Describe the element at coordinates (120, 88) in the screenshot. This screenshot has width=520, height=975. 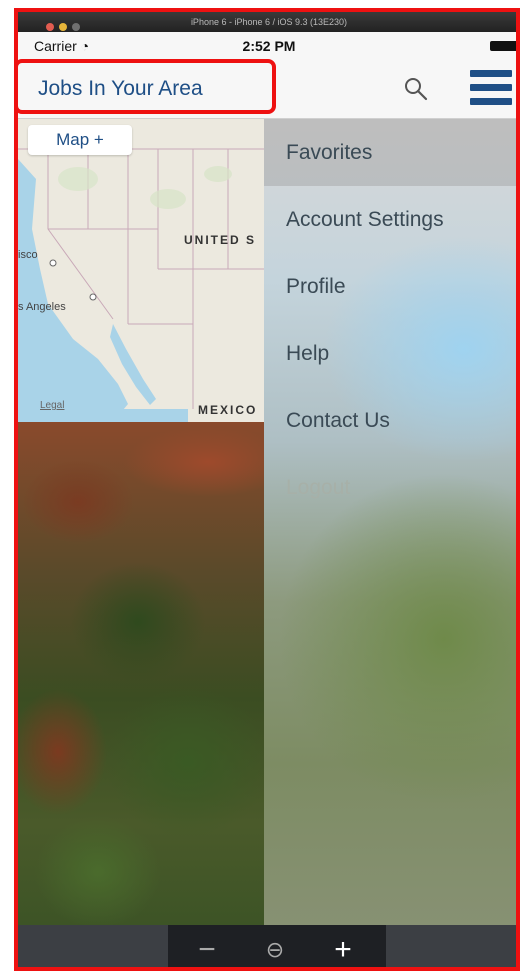
I see `page-title: Jobs In Your Area` at that location.